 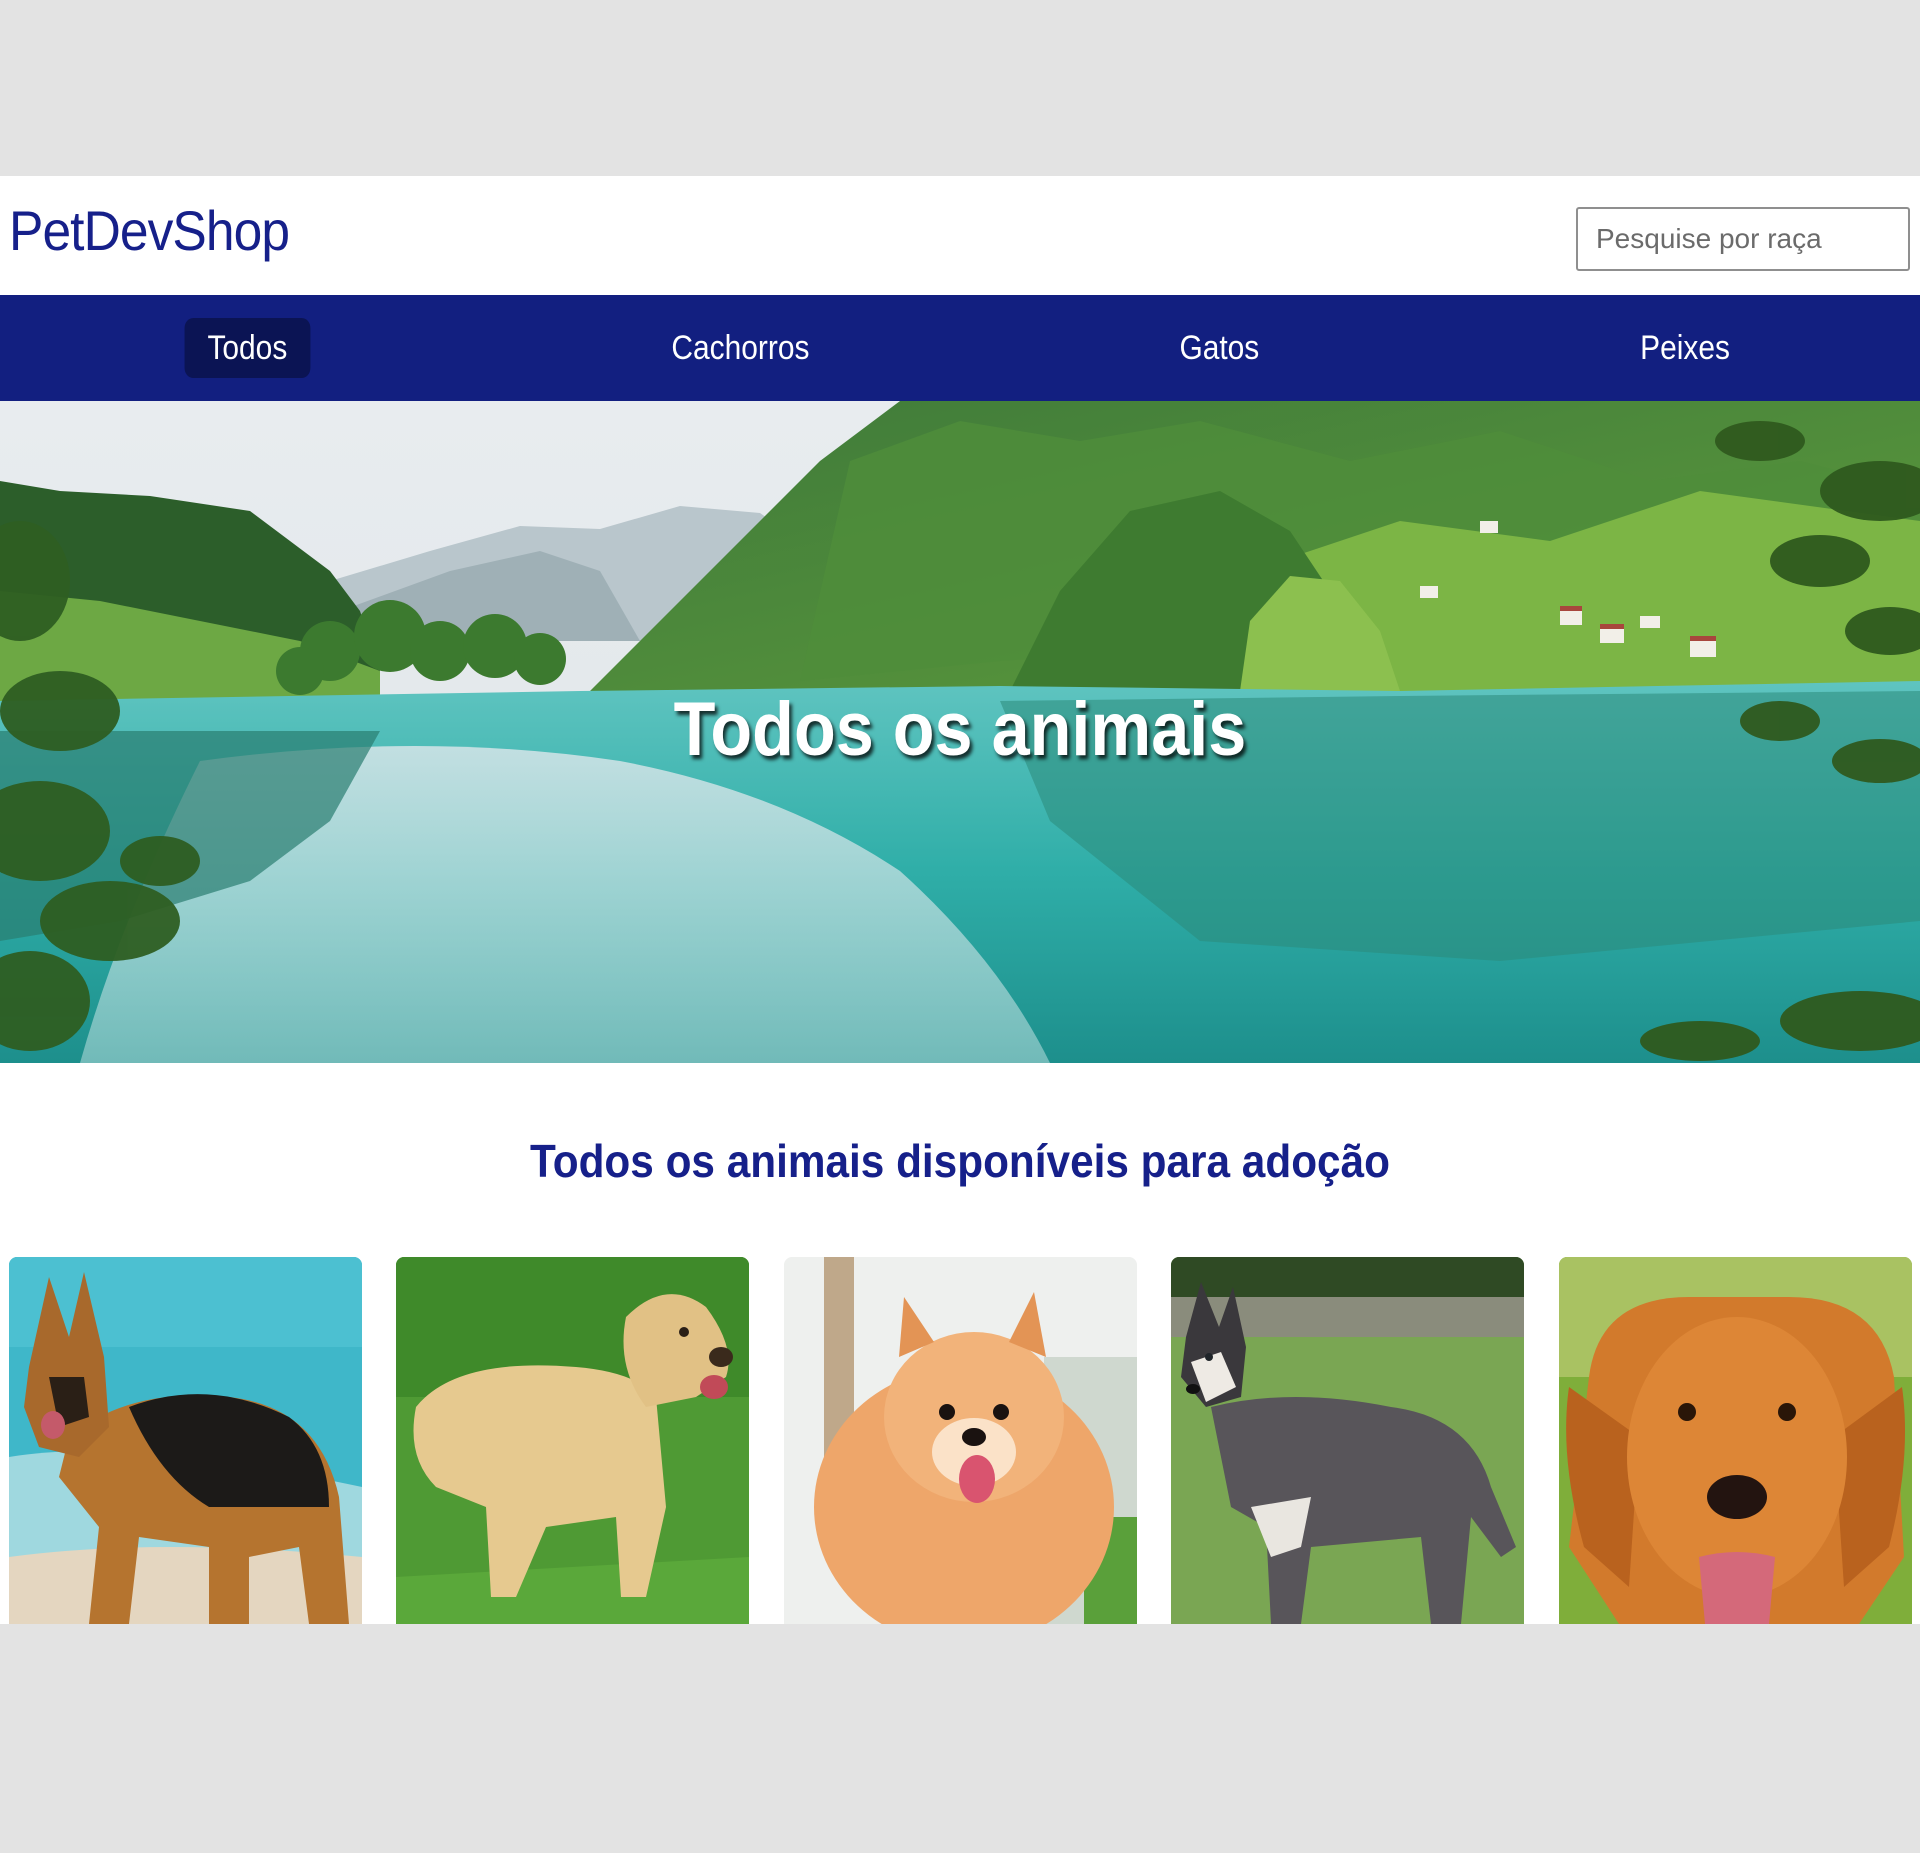 I want to click on nav-item-todos: Todos, so click(x=247, y=348).